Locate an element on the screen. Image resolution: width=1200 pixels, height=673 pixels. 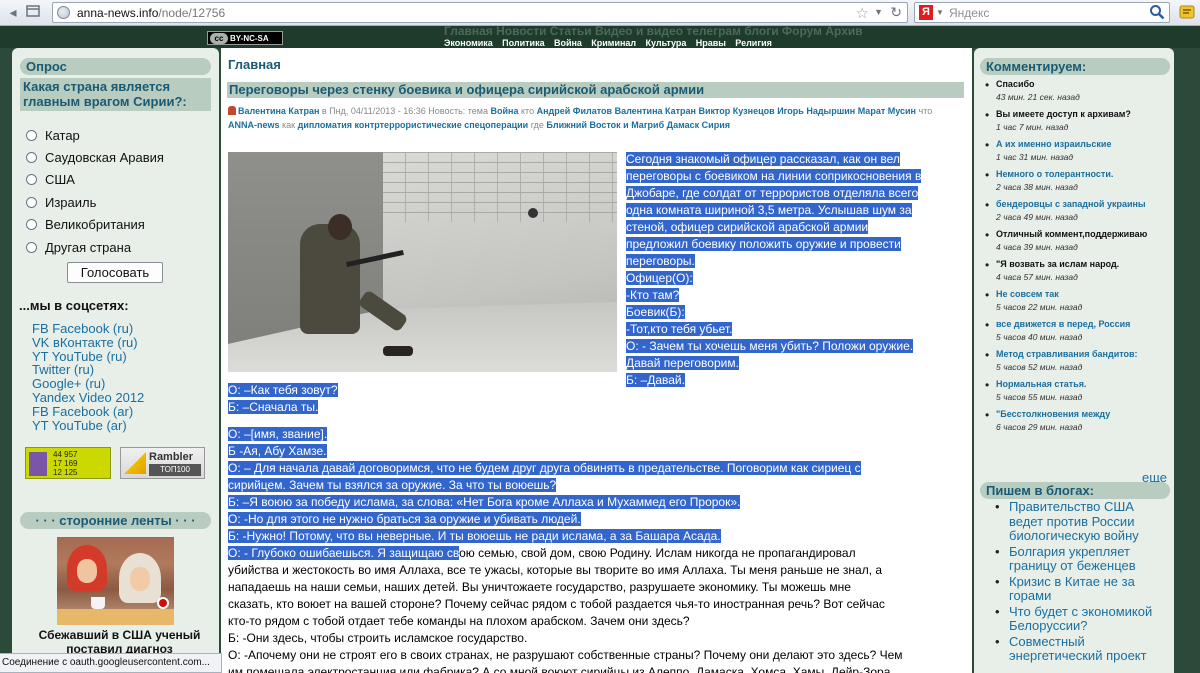
reload-icon: ↻ is located at coordinates (896, 12).